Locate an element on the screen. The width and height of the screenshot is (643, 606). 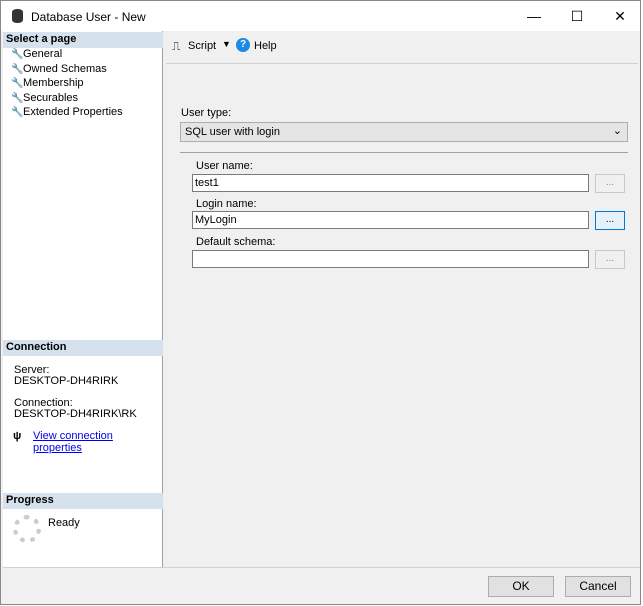
page-label: Owned Schemas is located at coordinates (65, 69).